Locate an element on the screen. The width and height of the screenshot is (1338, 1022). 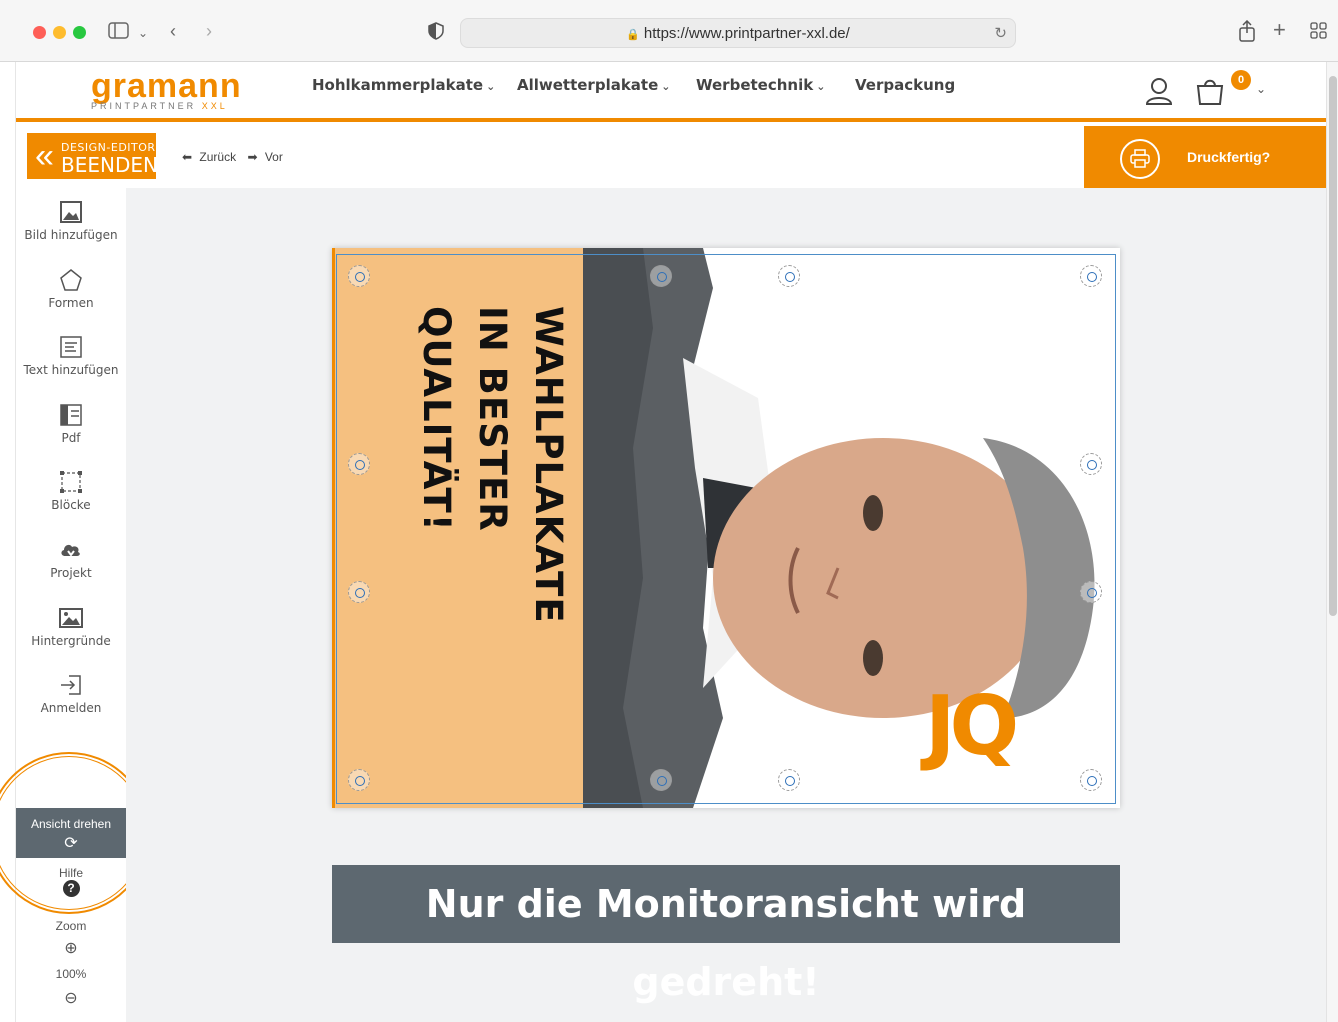
tool-project: Projekt is located at coordinates (71, 559).